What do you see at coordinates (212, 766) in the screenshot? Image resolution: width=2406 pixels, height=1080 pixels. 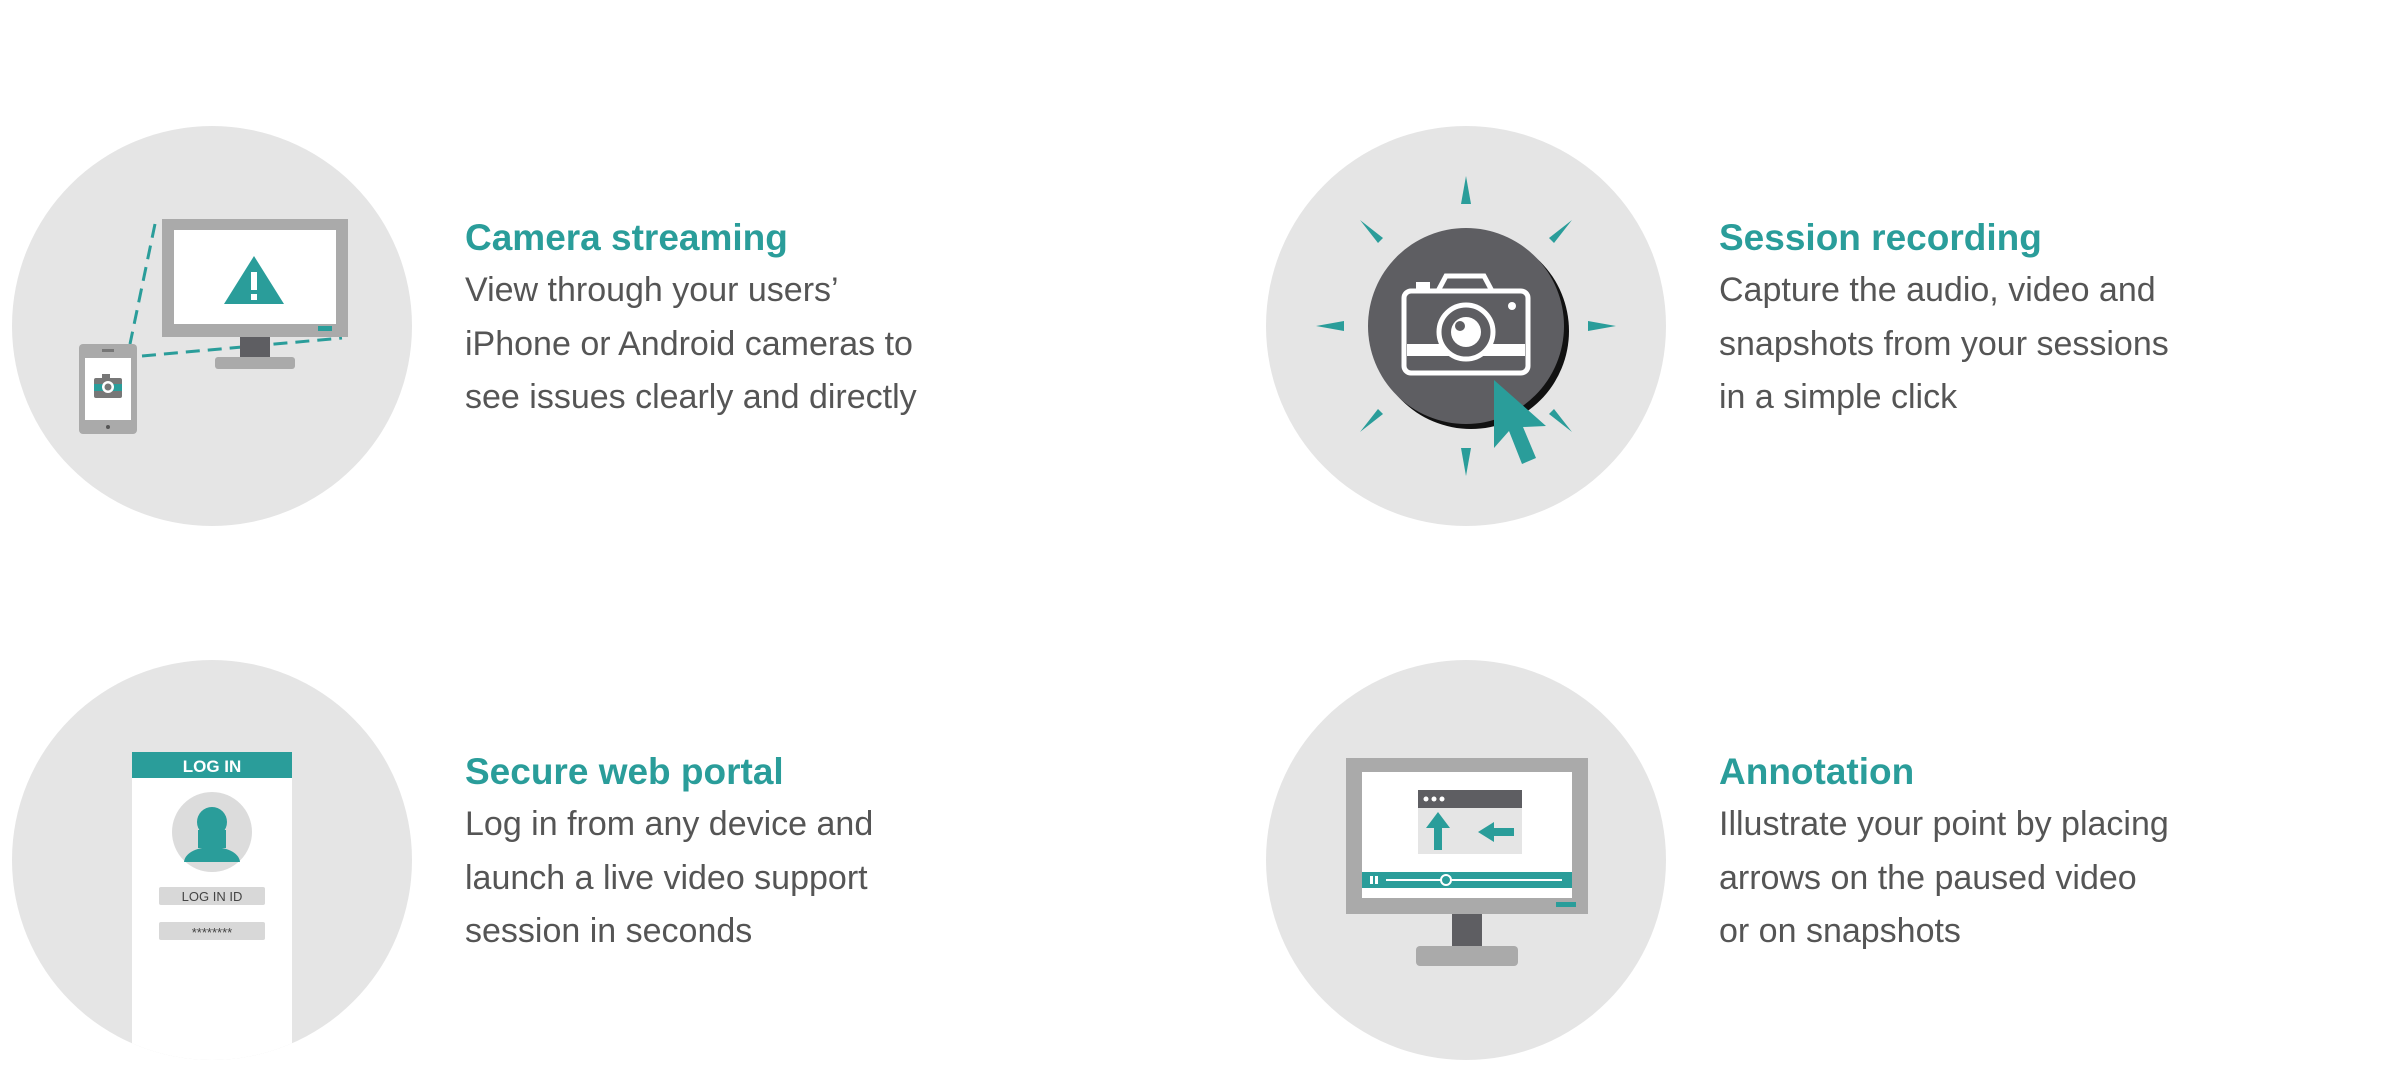 I see `login-header-text: LOG IN` at bounding box center [212, 766].